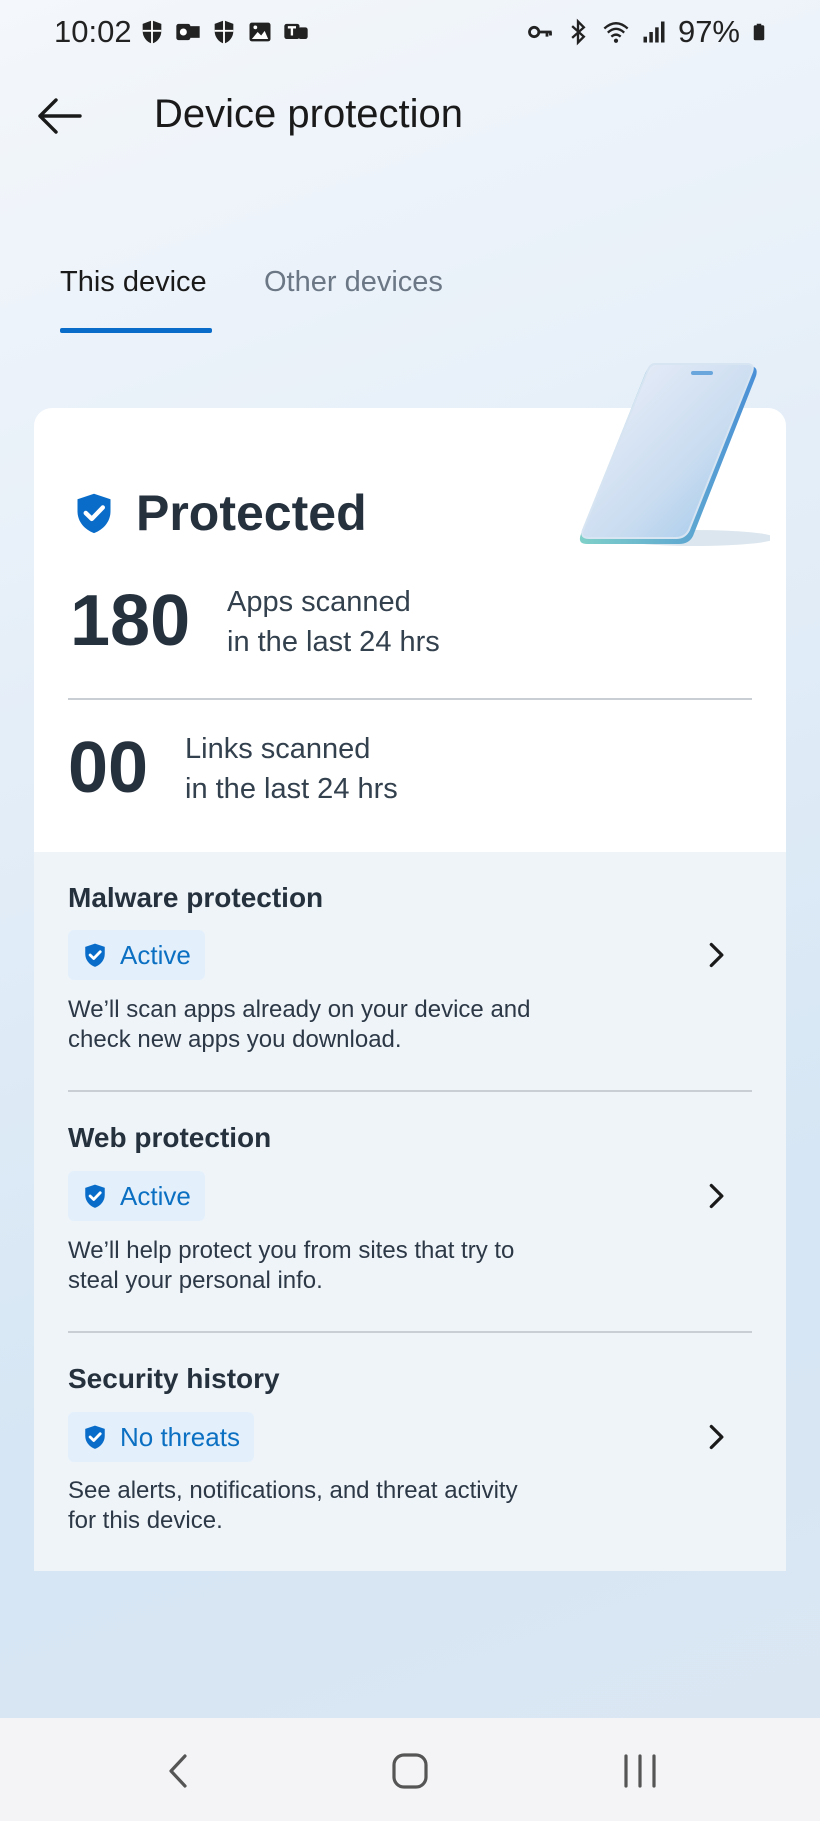 The width and height of the screenshot is (820, 1821). Describe the element at coordinates (309, 114) in the screenshot. I see `page-title: Device protection` at that location.